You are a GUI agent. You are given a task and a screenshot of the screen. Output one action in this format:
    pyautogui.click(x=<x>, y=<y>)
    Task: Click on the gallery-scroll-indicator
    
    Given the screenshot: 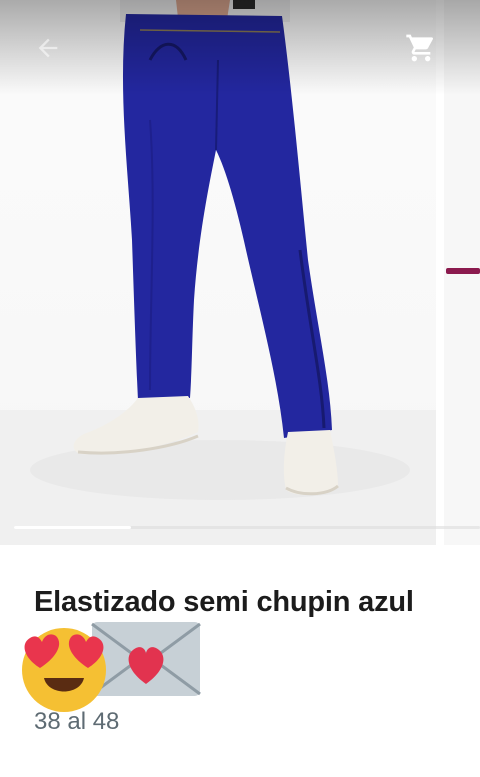 What is the action you would take?
    pyautogui.click(x=247, y=527)
    